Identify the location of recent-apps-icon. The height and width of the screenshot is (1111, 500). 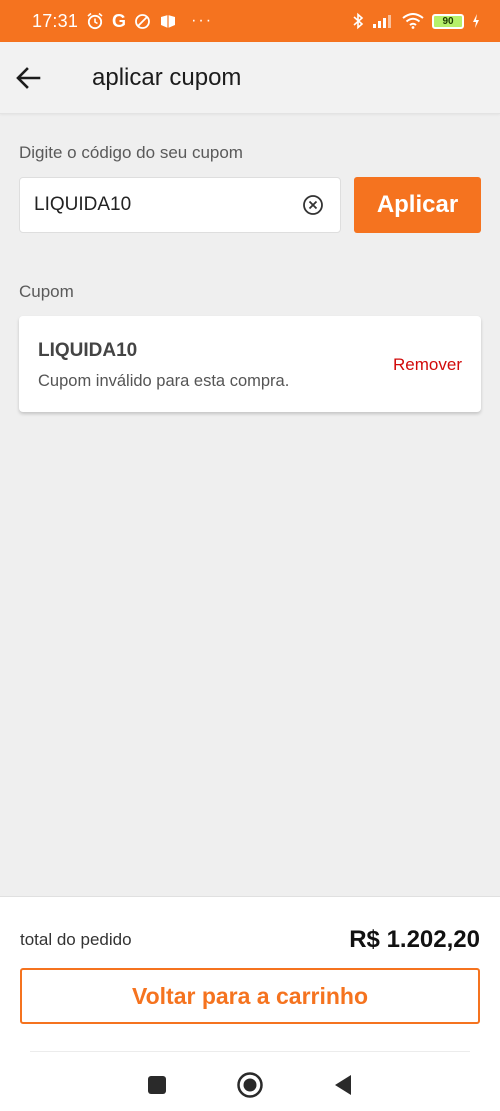
(156, 1084).